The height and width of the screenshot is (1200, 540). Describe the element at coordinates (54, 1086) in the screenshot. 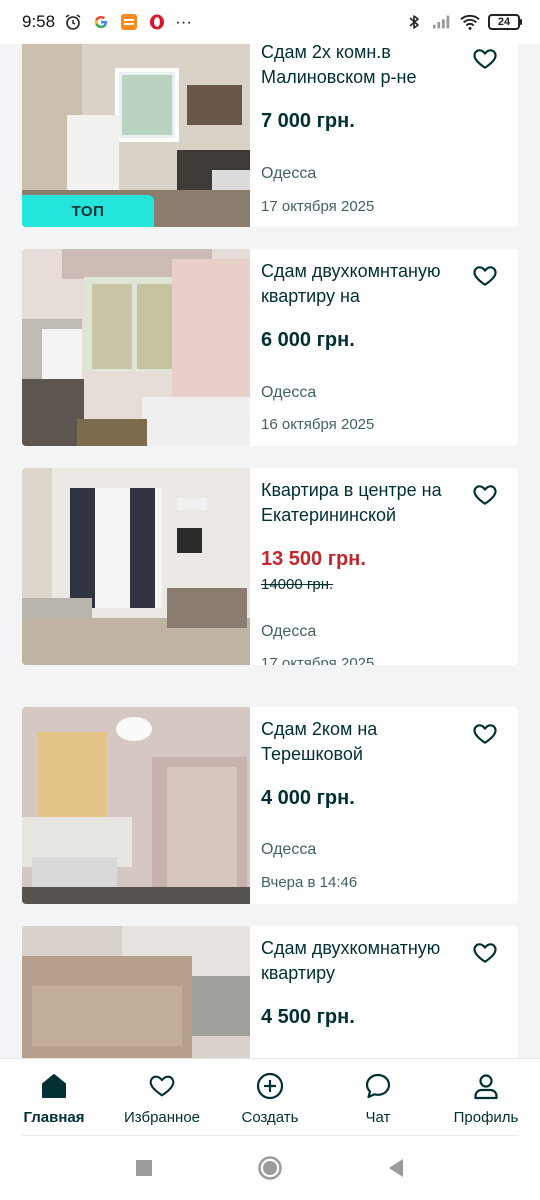

I see `home-icon` at that location.